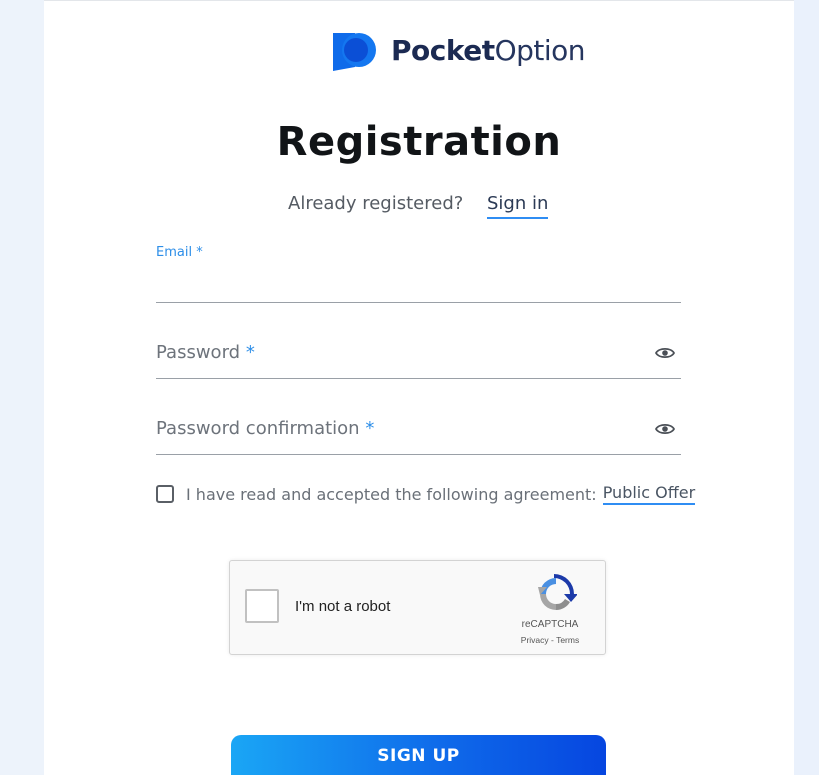 The width and height of the screenshot is (819, 775). Describe the element at coordinates (649, 494) in the screenshot. I see `public-offer-link: Public Offer` at that location.